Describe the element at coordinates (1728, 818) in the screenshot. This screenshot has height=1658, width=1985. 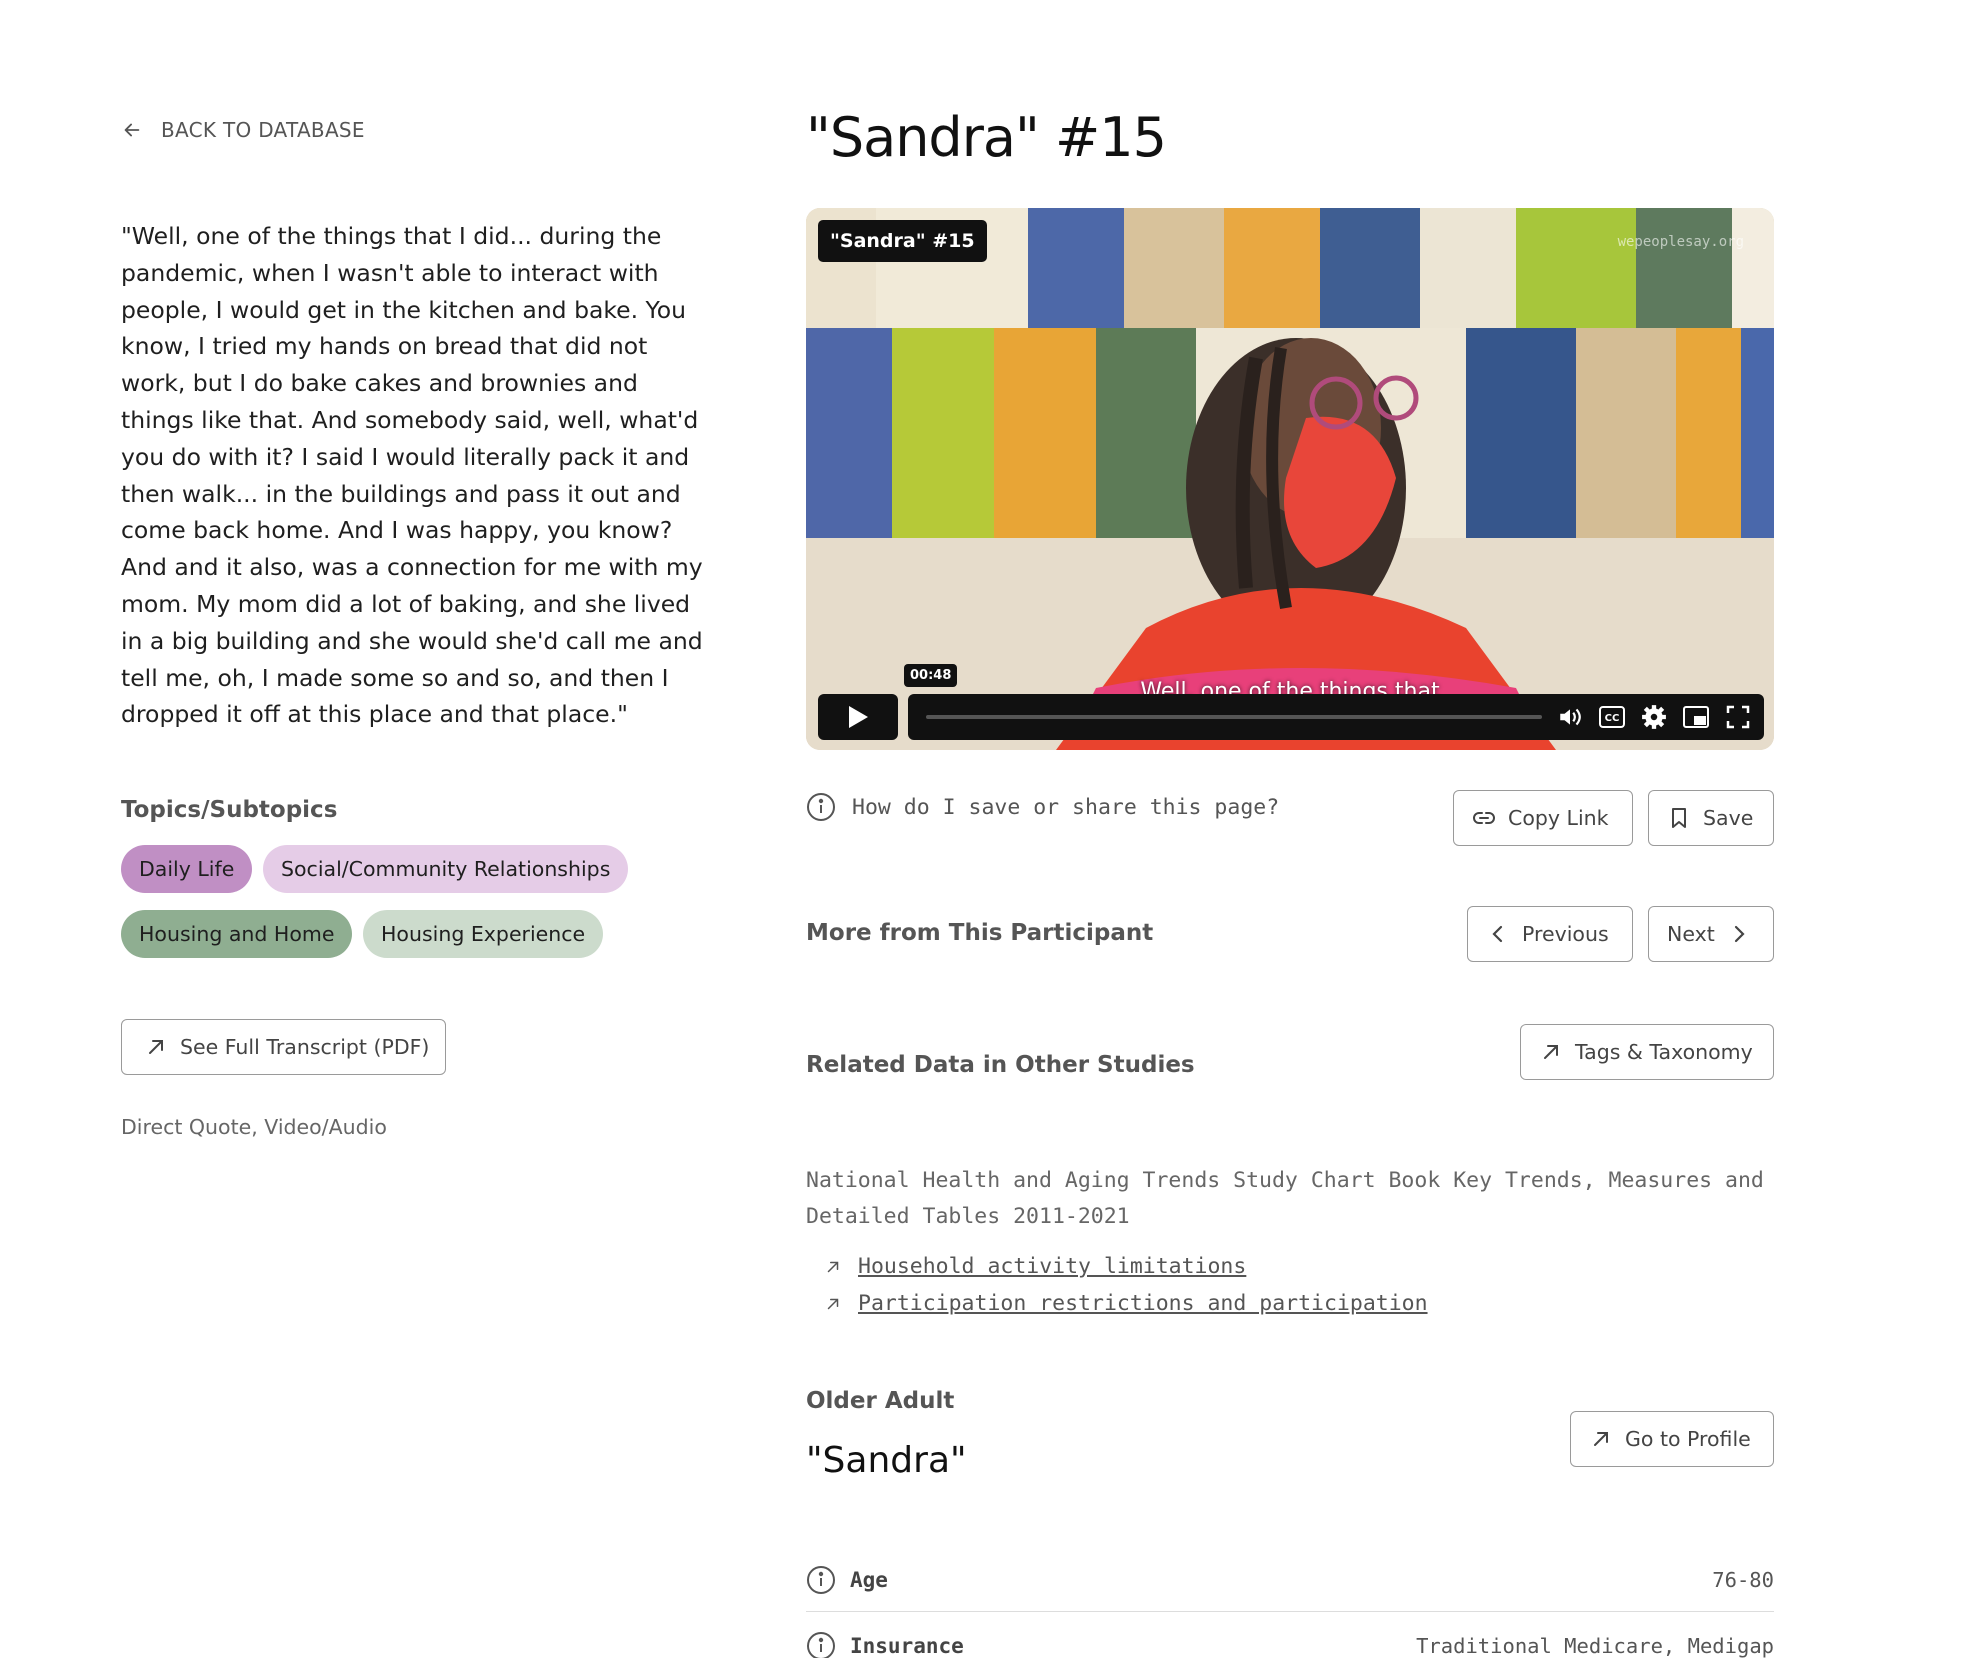
I see `save-label: Save` at that location.